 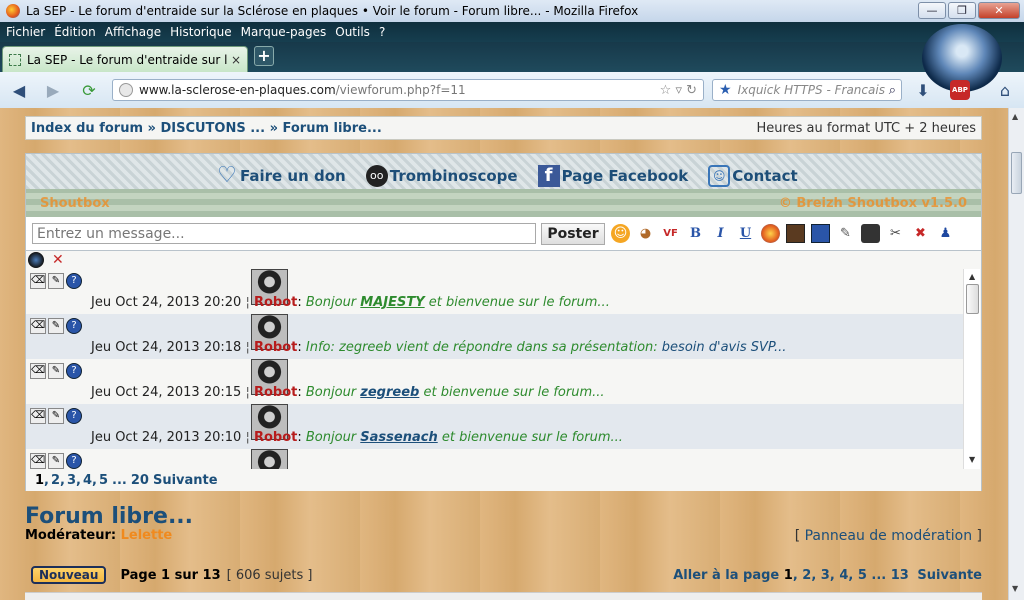 I want to click on menu-help: ?, so click(x=382, y=32).